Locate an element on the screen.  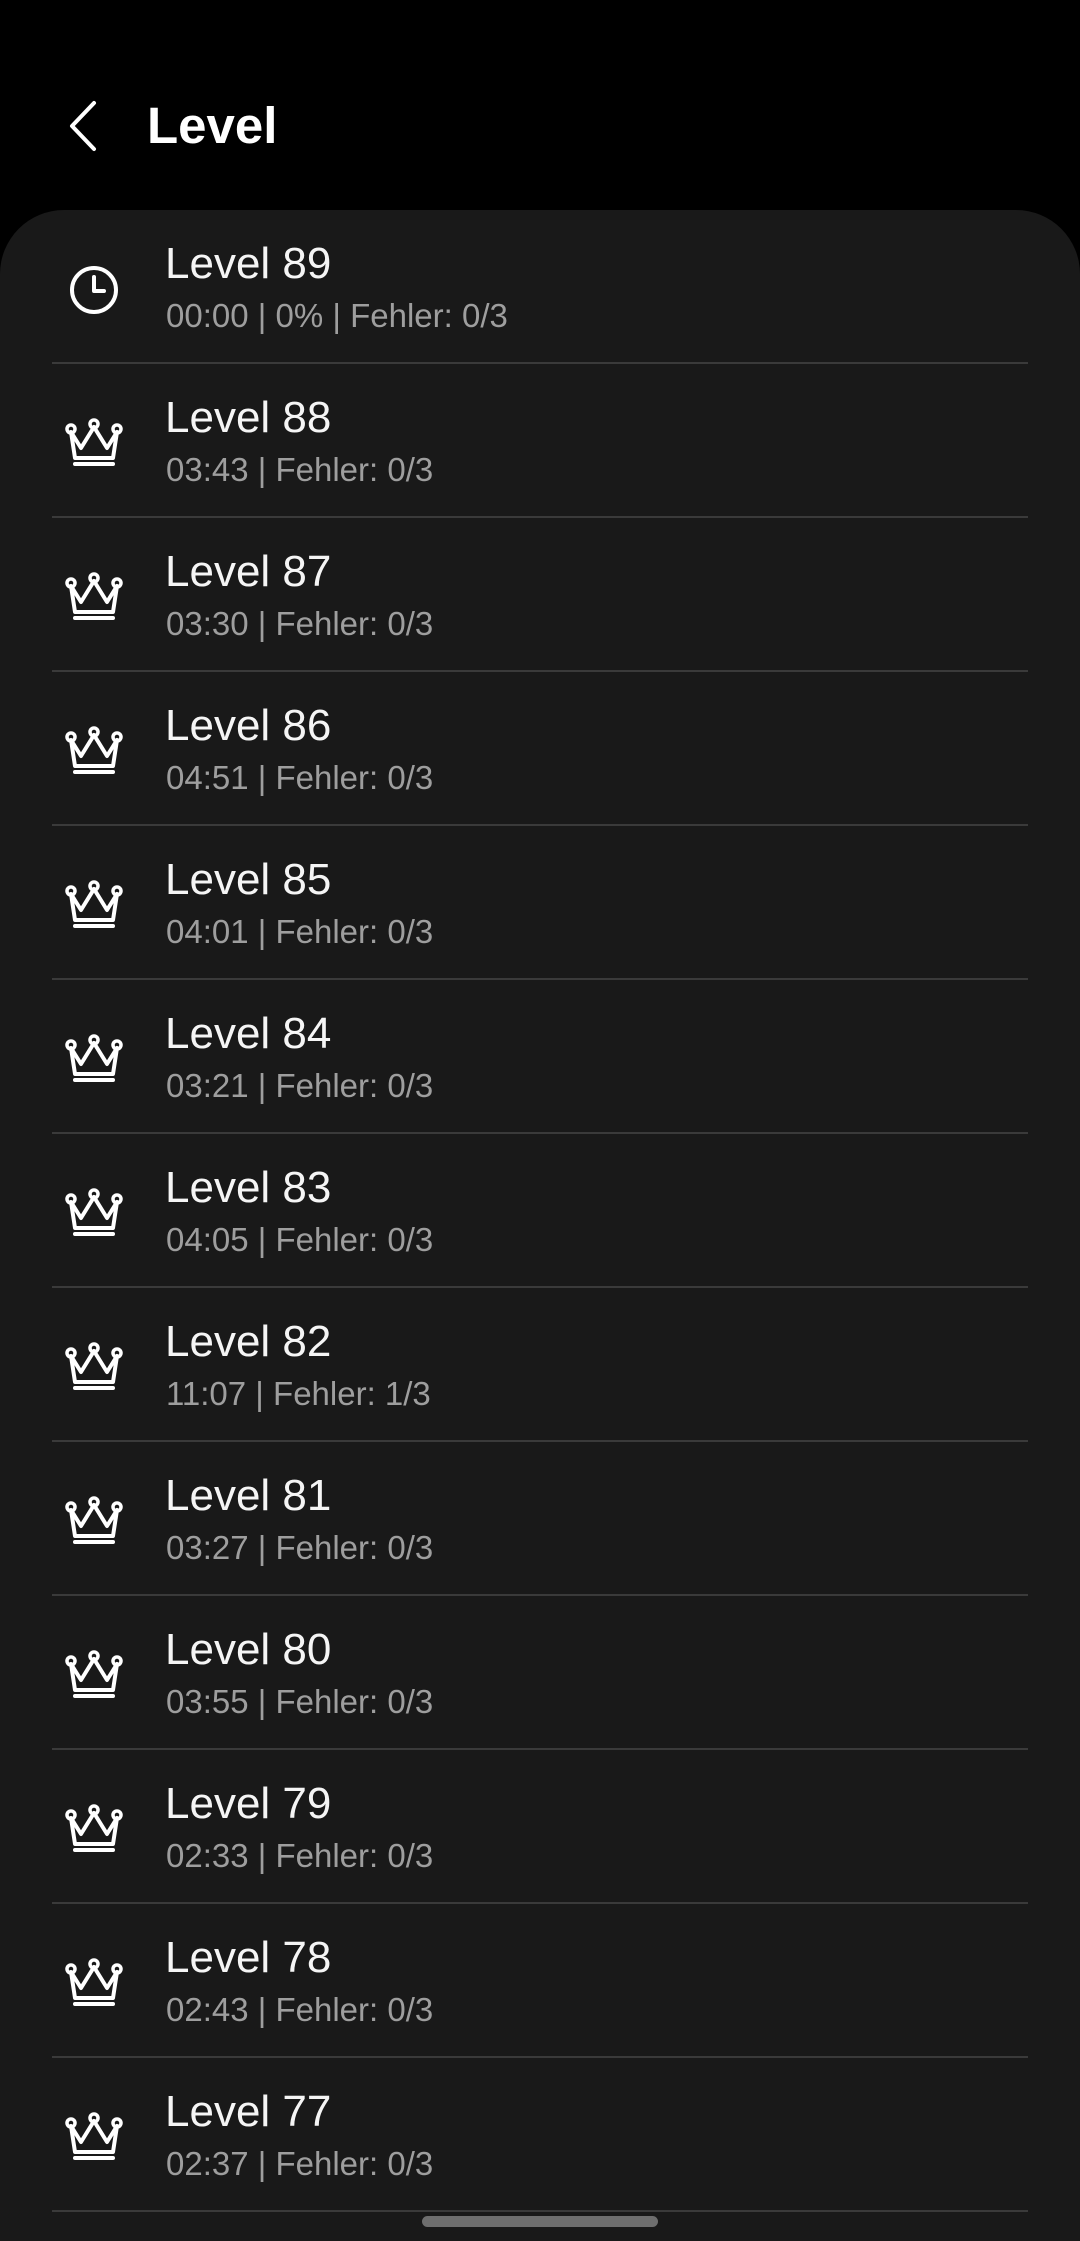
level-list-item: Level 80 03:55 | Fehler: 0/3 is located at coordinates (540, 1673).